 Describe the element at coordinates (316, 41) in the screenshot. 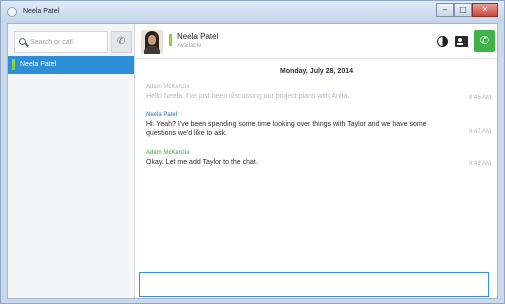

I see `conversation-header: Neela Patel Available ✆` at that location.